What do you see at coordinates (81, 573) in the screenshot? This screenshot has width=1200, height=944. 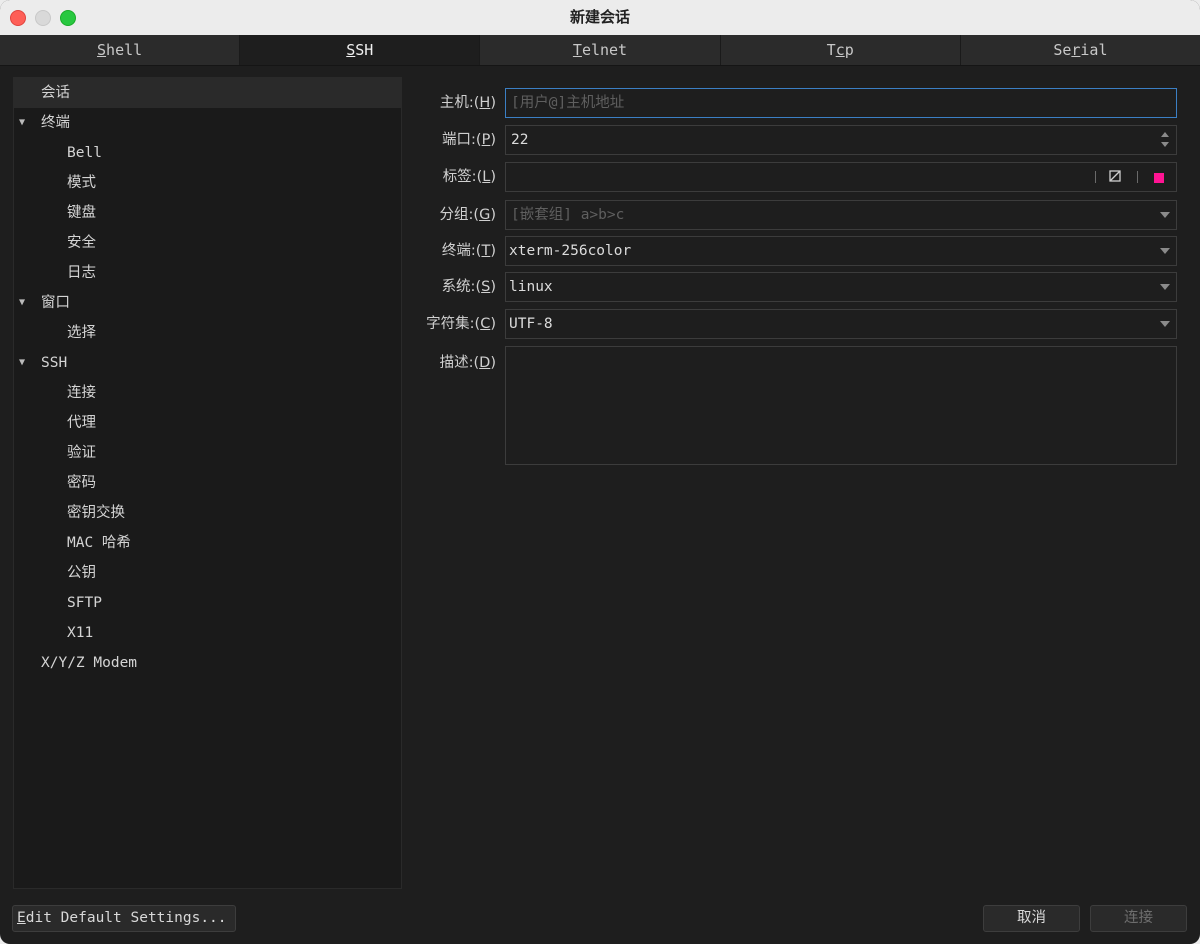 I see `tree-item-label: 公钥` at bounding box center [81, 573].